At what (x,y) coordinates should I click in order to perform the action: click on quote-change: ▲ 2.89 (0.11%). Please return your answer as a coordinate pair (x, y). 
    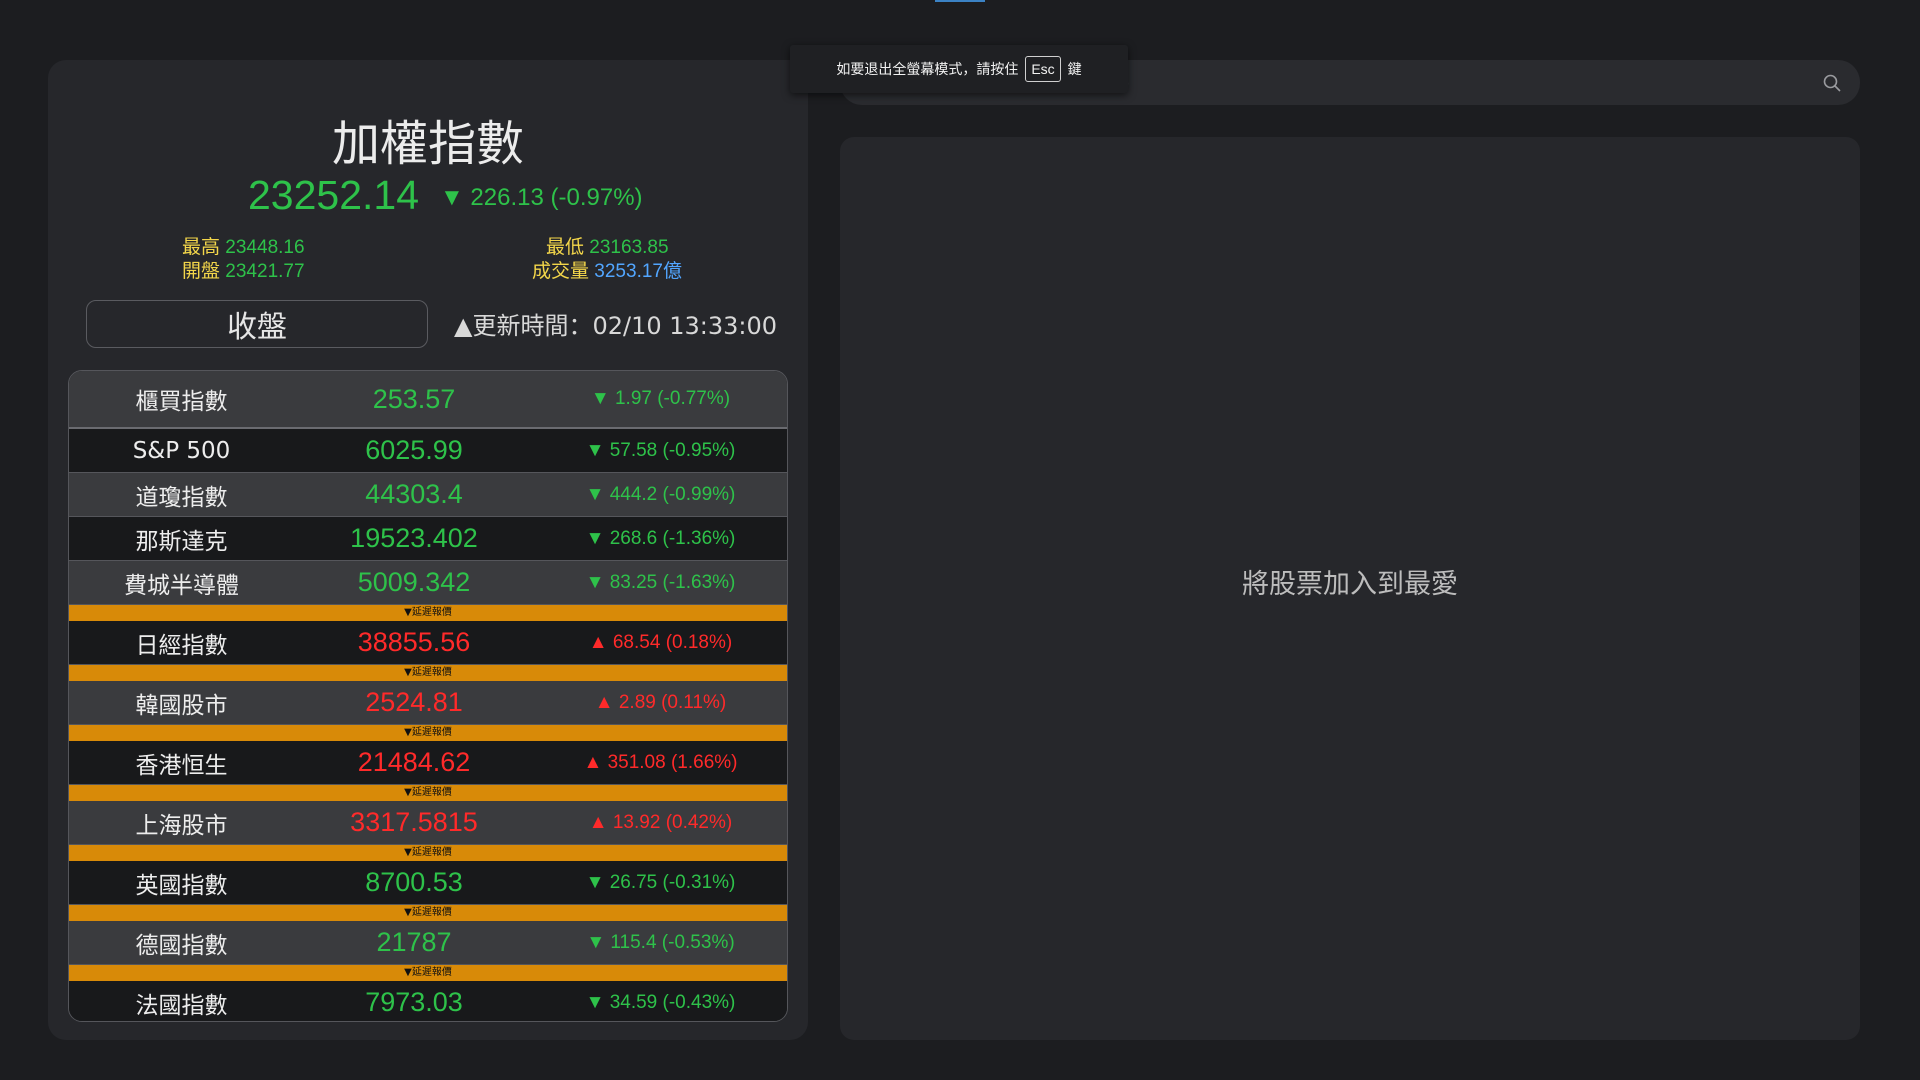
    Looking at the image, I should click on (660, 702).